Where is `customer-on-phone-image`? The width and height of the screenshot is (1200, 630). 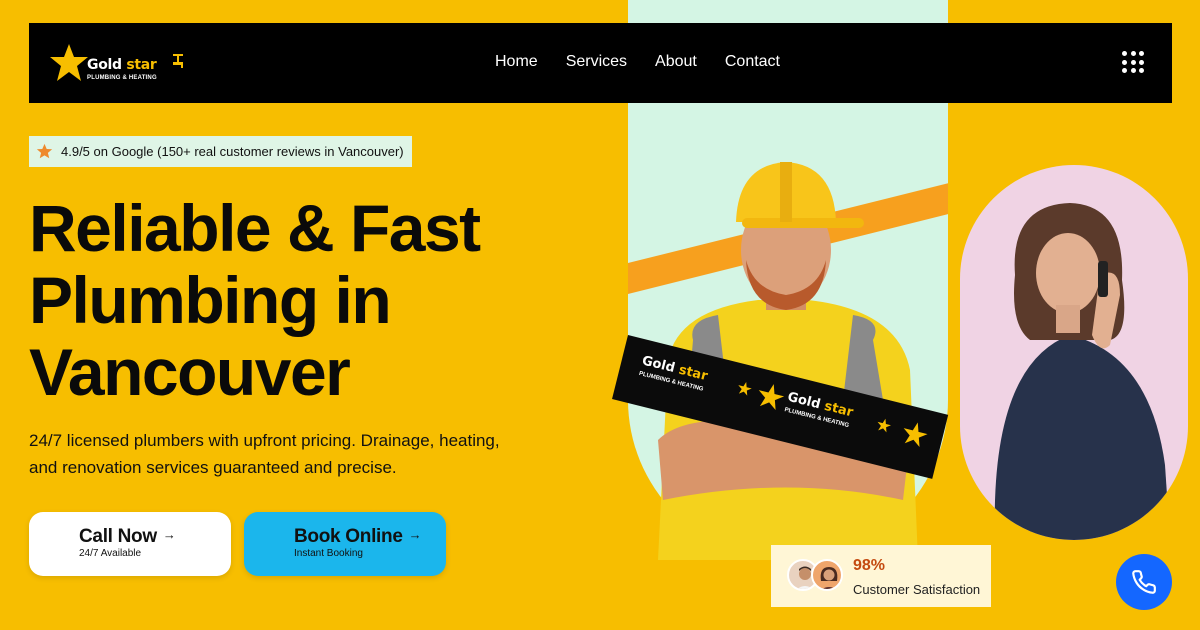 customer-on-phone-image is located at coordinates (1082, 371).